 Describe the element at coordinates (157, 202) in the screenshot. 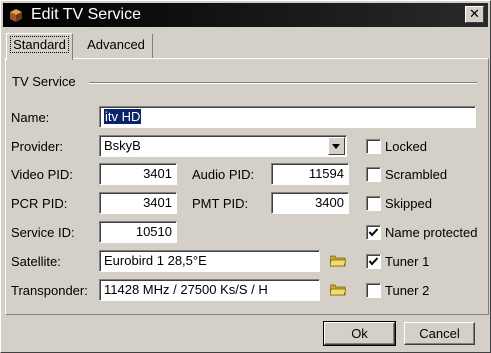

I see `pcr-pid-value: 3401` at that location.